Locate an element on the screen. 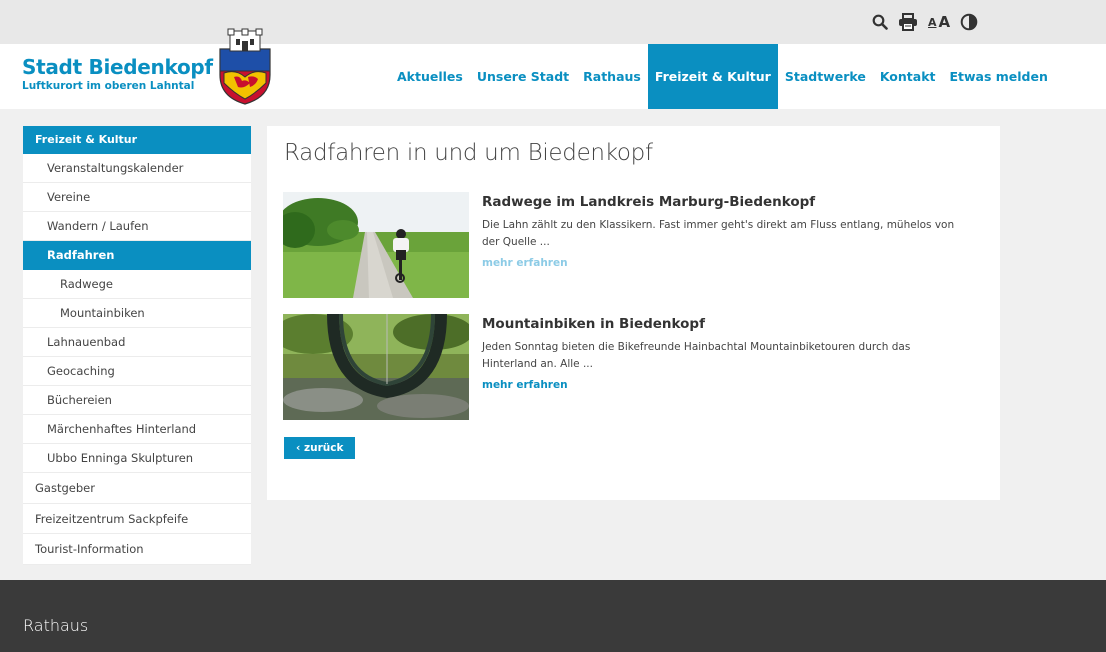 Image resolution: width=1106 pixels, height=652 pixels. brand-title: Stadt Biedenkopf is located at coordinates (117, 67).